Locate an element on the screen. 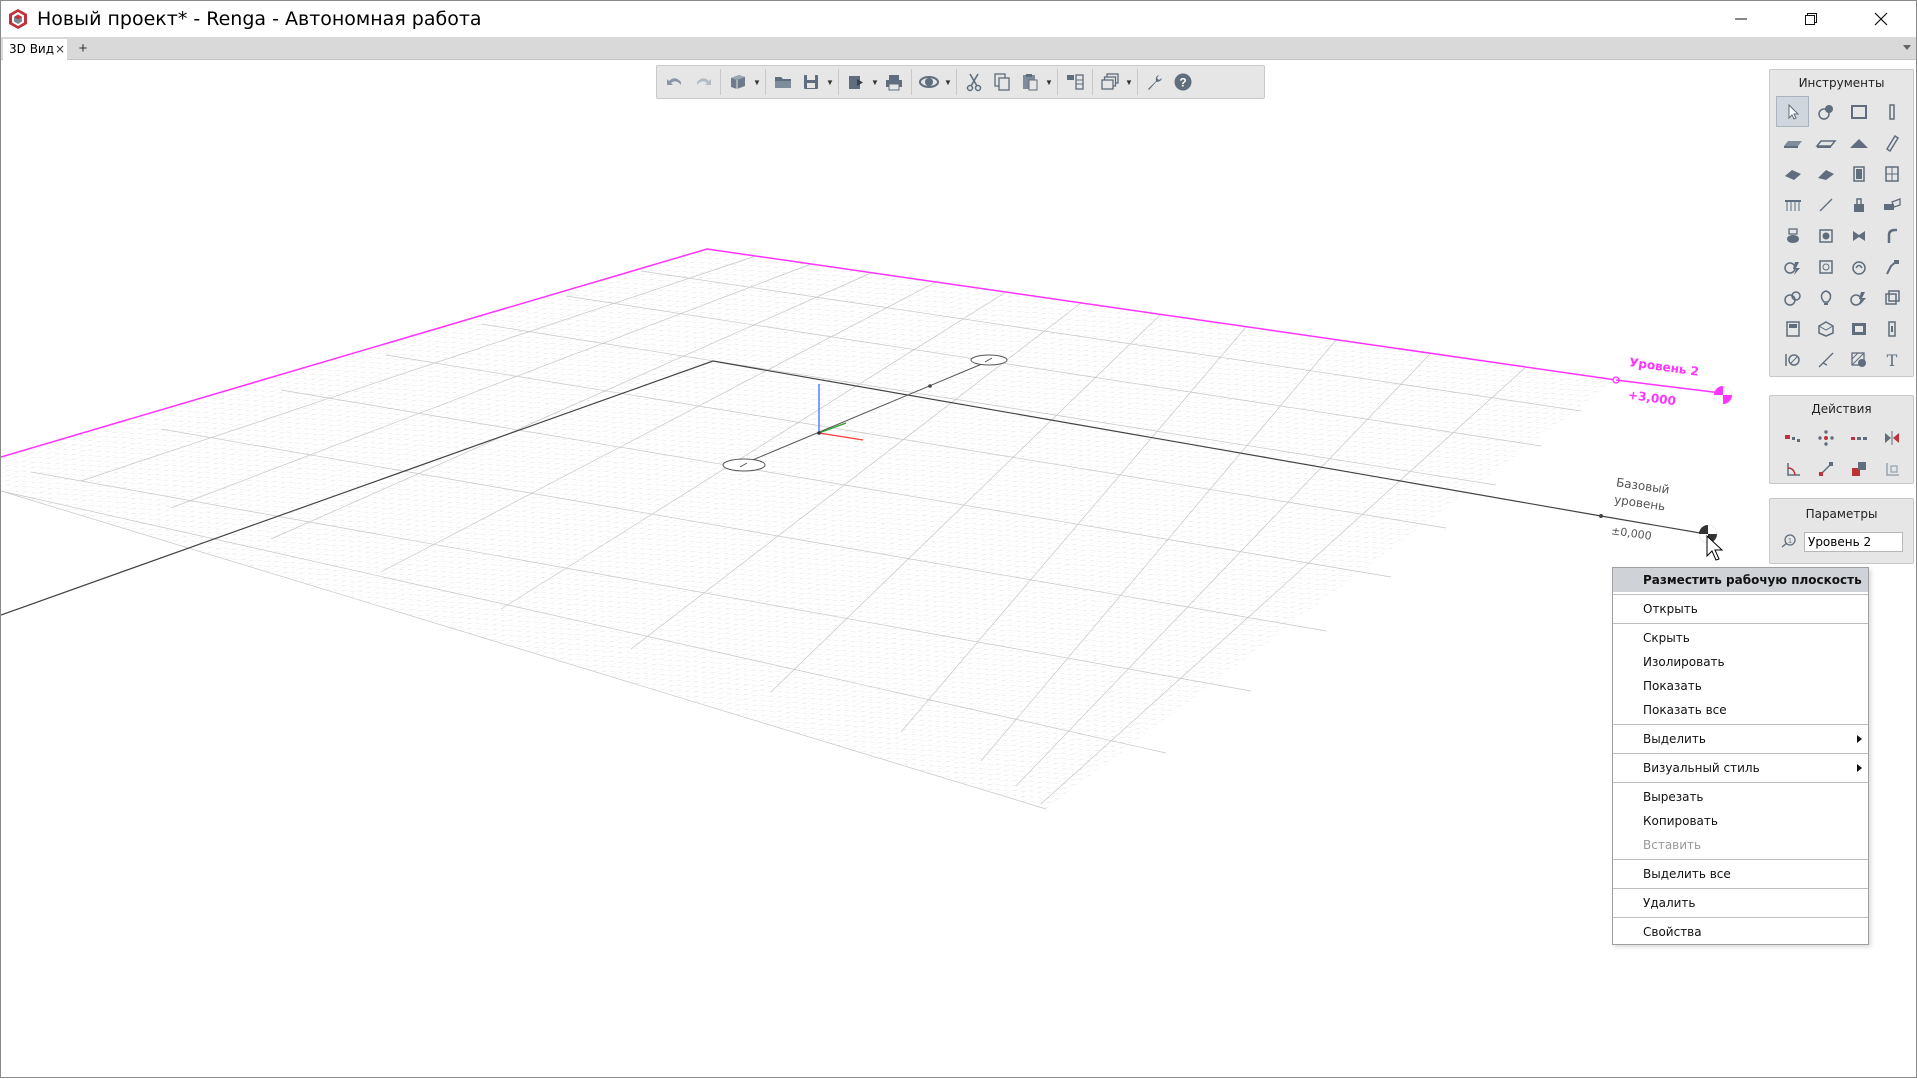  redo-button is located at coordinates (703, 82).